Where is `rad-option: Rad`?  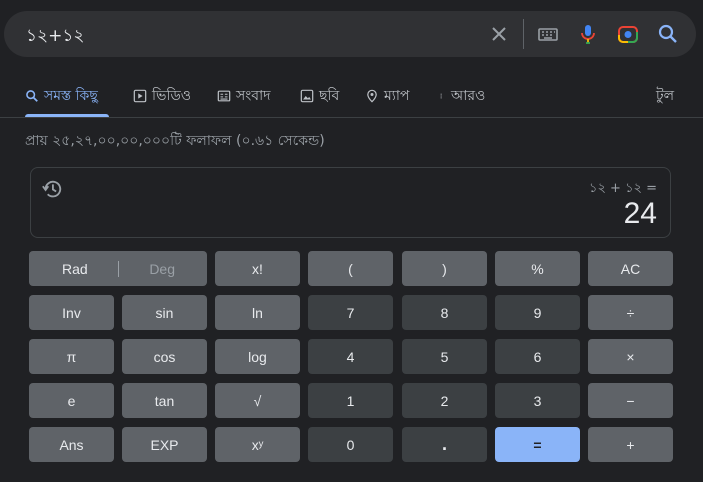
rad-option: Rad is located at coordinates (75, 269).